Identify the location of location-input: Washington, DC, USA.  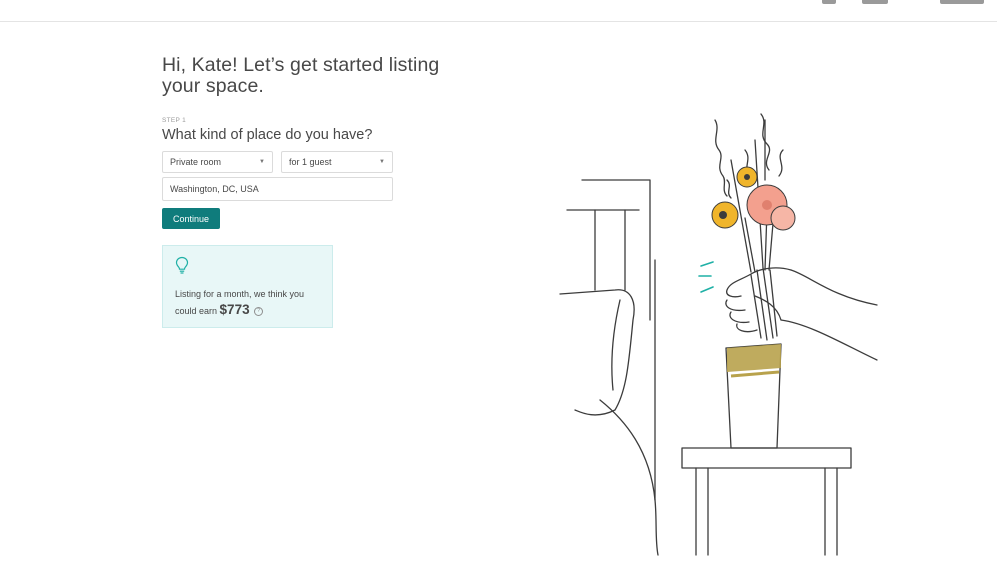
(277, 189).